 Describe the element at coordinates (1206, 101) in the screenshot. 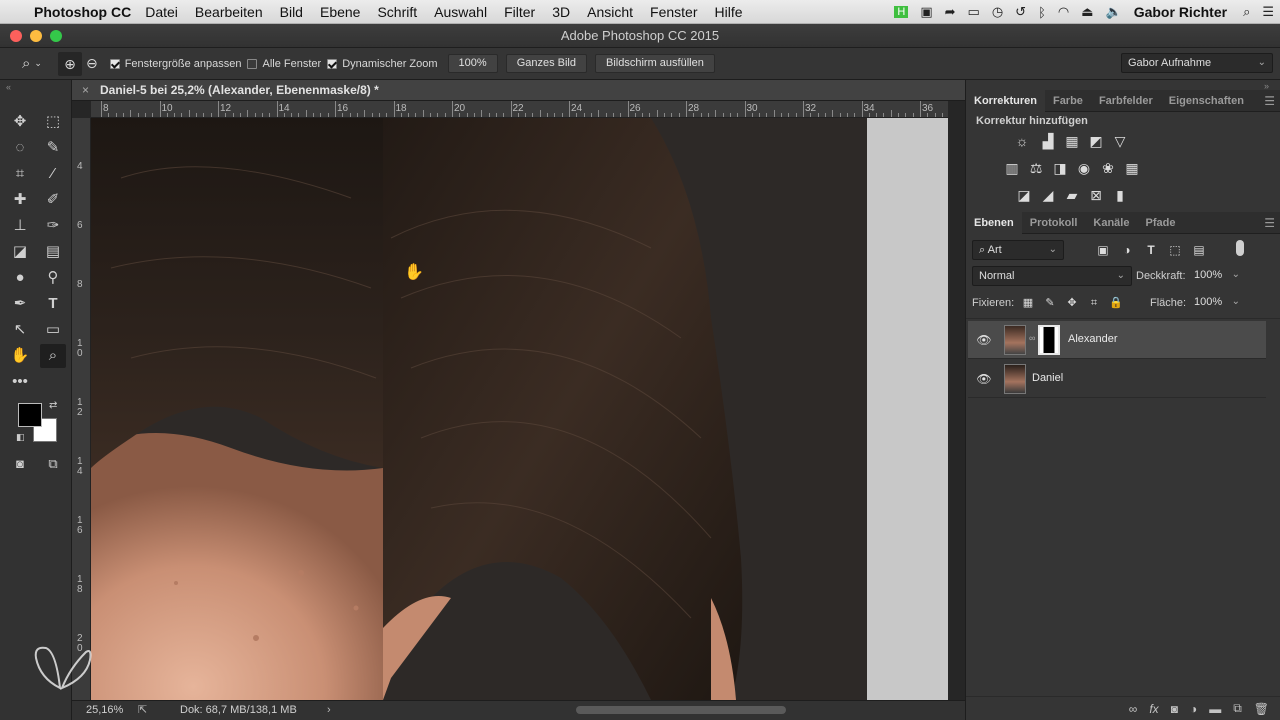

I see `tab-eigenschaften: Eigenschaften` at that location.